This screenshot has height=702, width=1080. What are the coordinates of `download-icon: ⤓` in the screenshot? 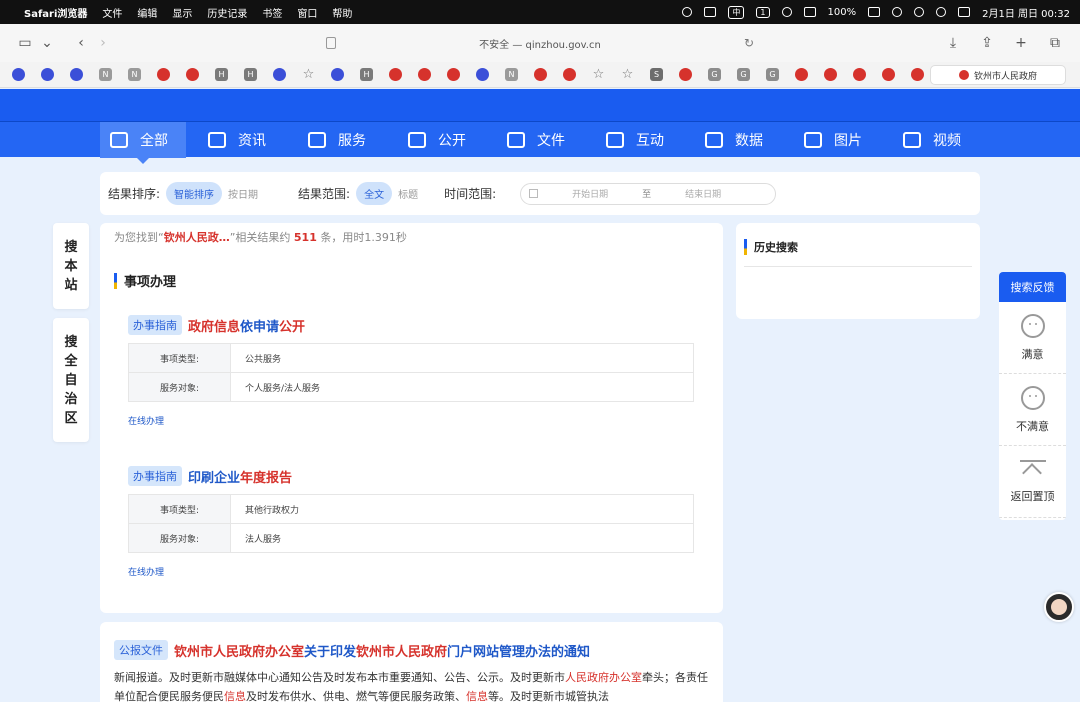 It's located at (953, 43).